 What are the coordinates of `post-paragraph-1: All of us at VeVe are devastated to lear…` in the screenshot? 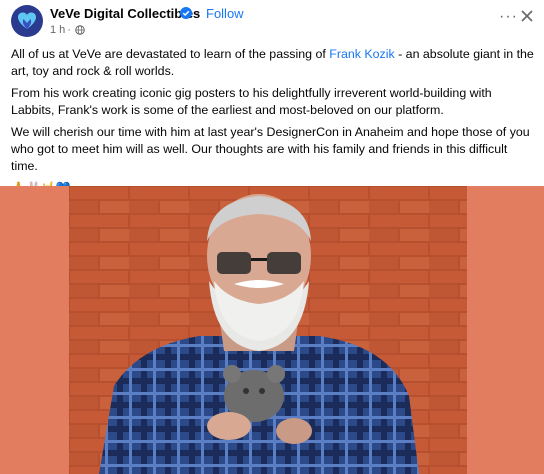 It's located at (273, 63).